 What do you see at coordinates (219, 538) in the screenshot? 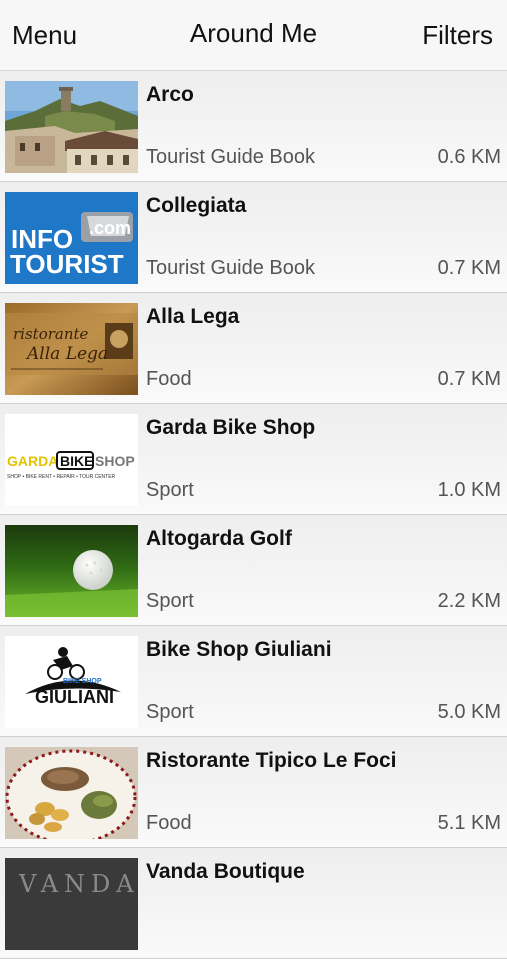
I see `place-name: Altogarda Golf` at bounding box center [219, 538].